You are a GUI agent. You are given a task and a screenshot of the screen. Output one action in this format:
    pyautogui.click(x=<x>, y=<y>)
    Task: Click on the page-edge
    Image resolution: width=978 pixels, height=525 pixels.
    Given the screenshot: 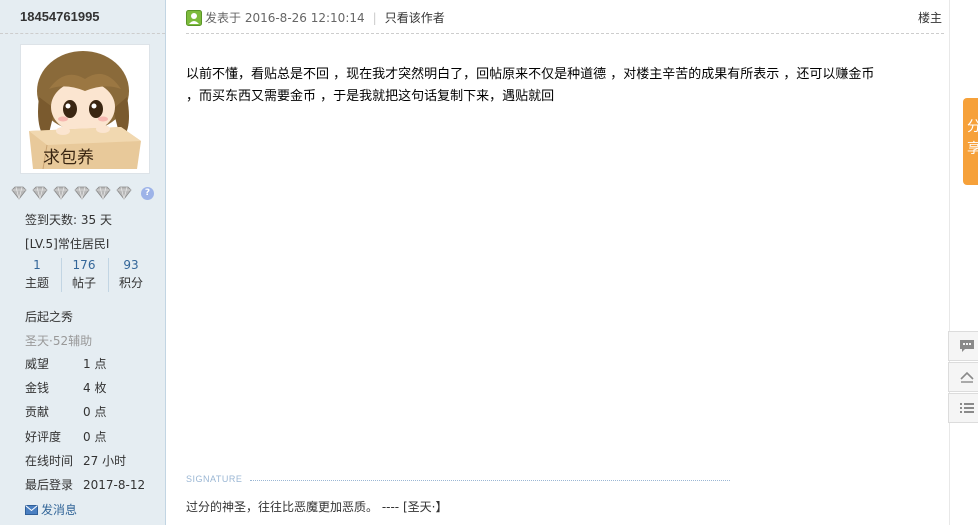 What is the action you would take?
    pyautogui.click(x=949, y=262)
    